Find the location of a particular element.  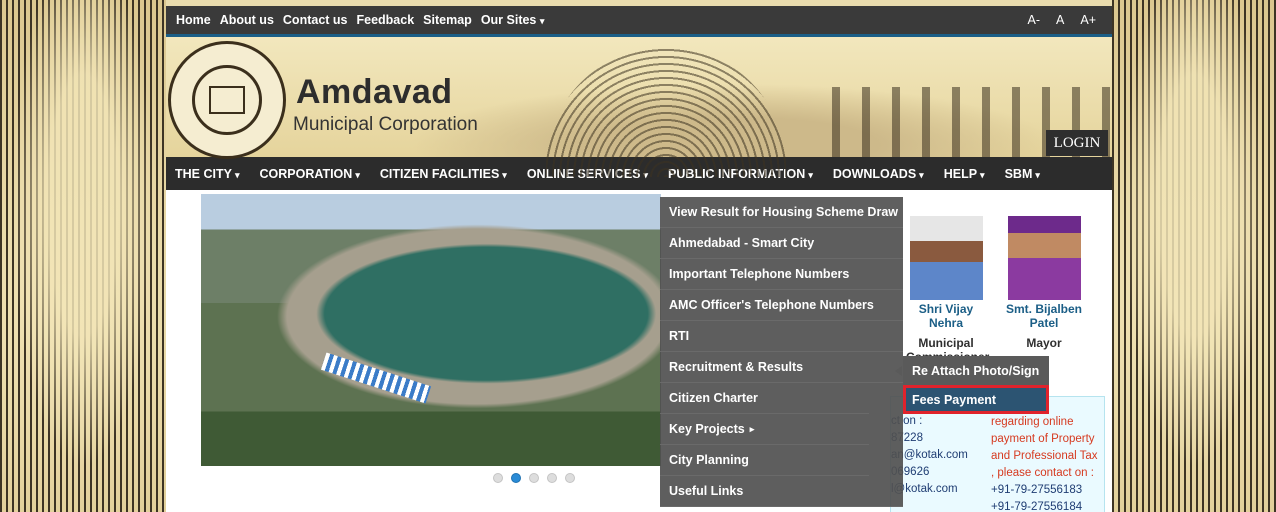

menu-item-smart-city: Ahmedabad - Smart City is located at coordinates (781, 243).